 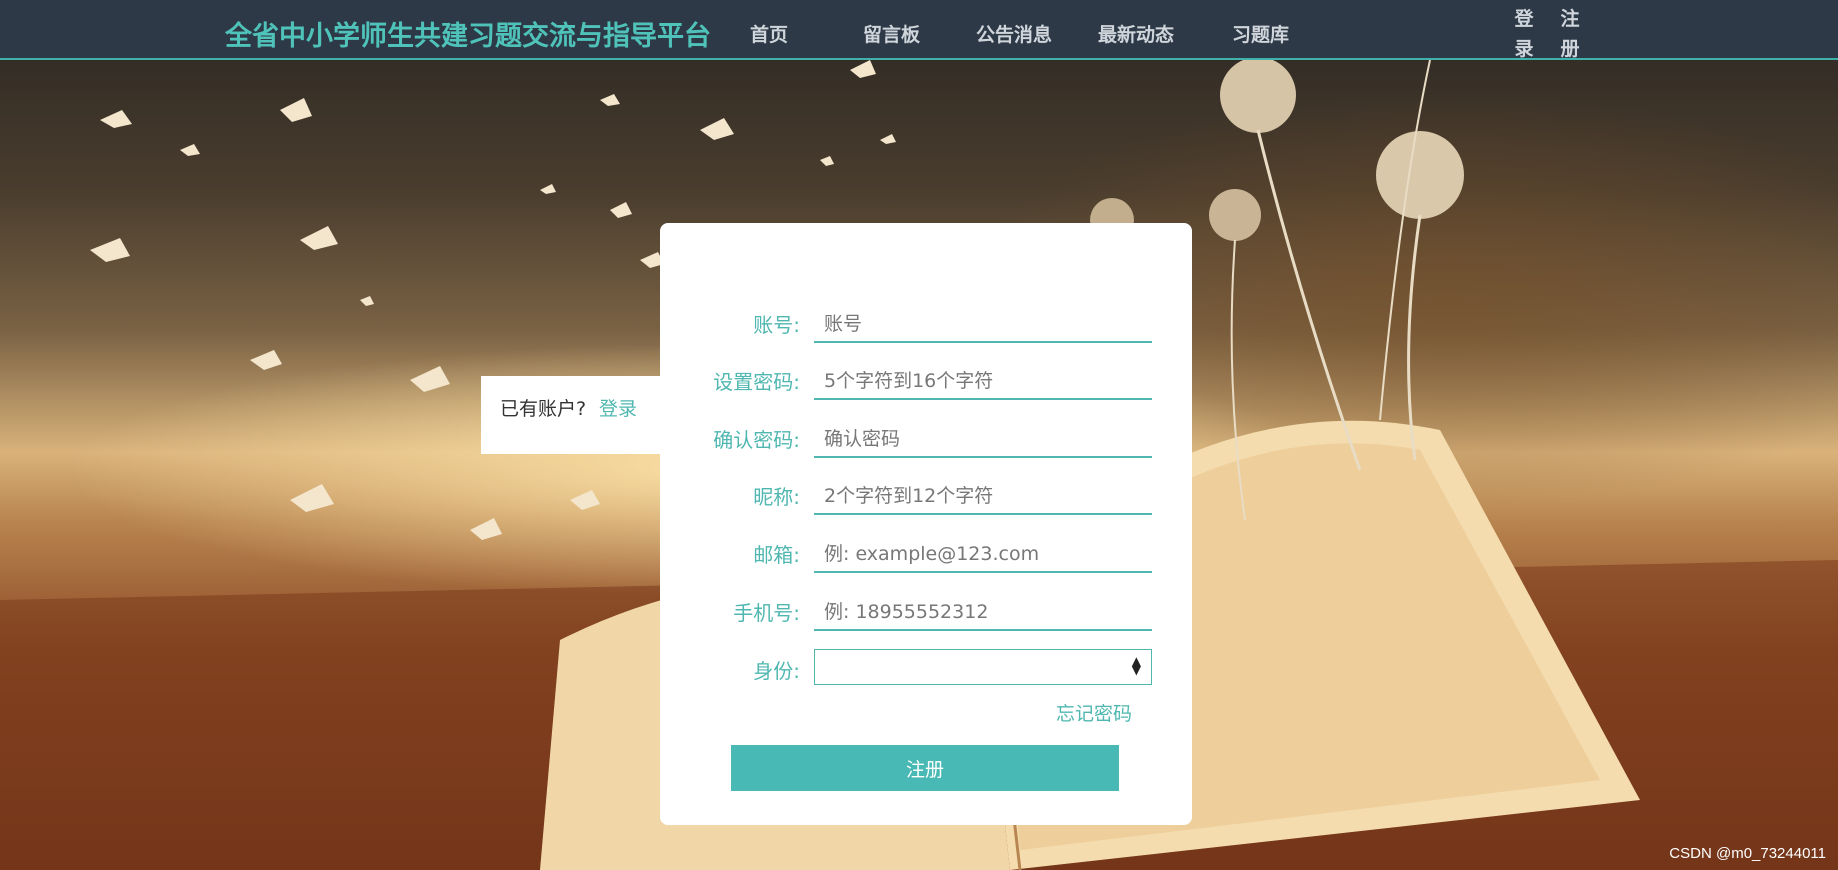 What do you see at coordinates (776, 671) in the screenshot?
I see `identity-label: 身份:` at bounding box center [776, 671].